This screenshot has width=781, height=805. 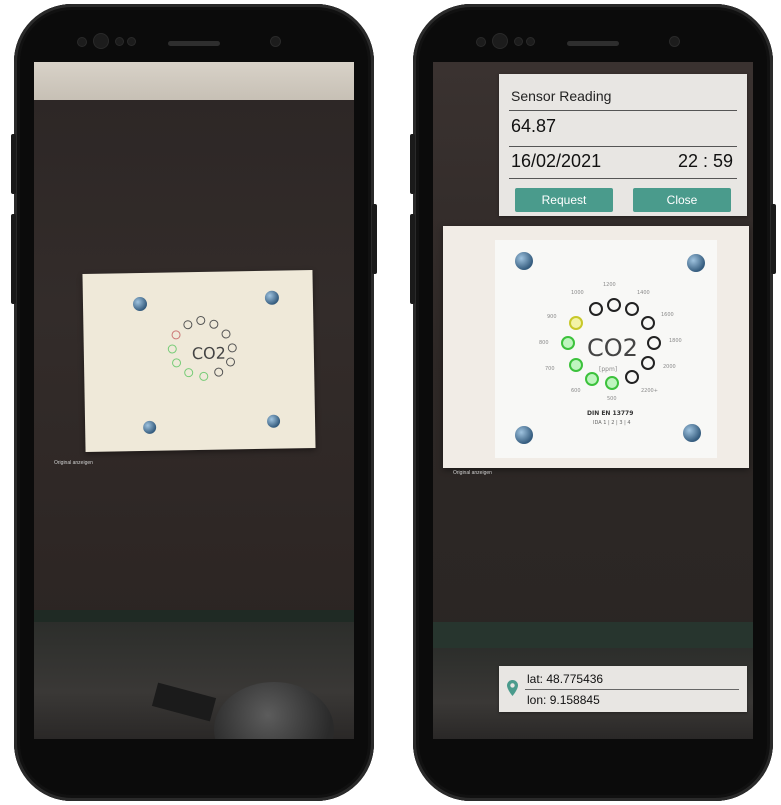 What do you see at coordinates (609, 285) in the screenshot?
I see `scale-label: 1200` at bounding box center [609, 285].